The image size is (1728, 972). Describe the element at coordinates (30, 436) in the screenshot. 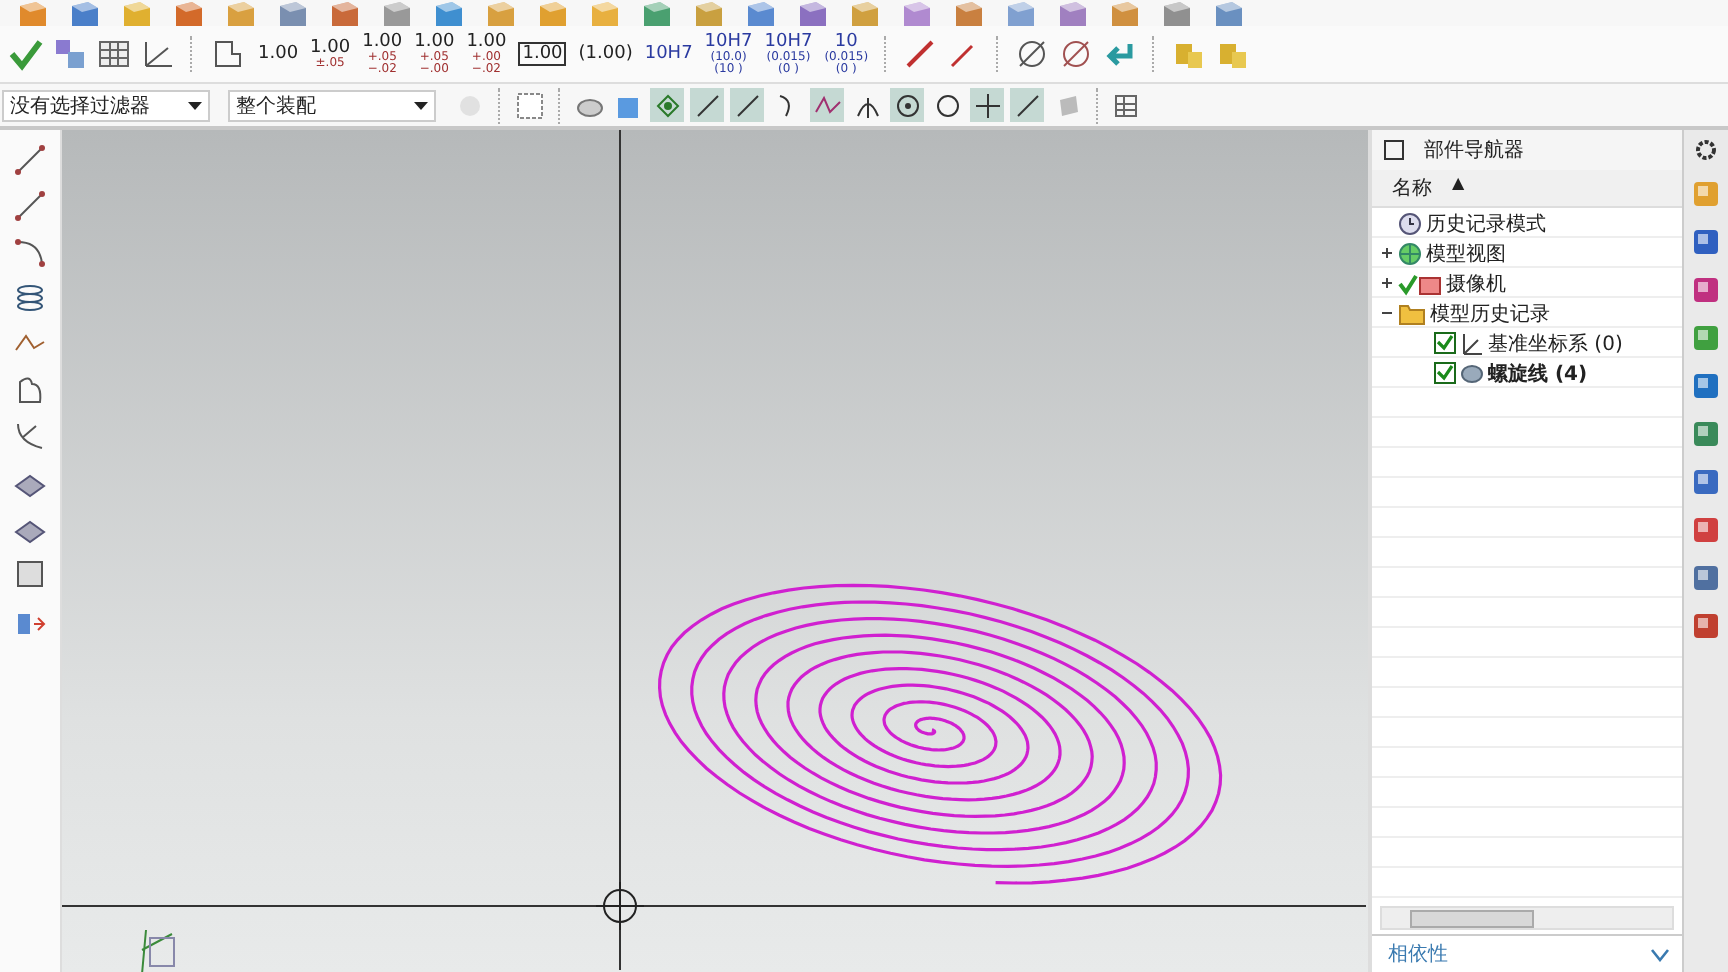

I see `curve-icon` at that location.